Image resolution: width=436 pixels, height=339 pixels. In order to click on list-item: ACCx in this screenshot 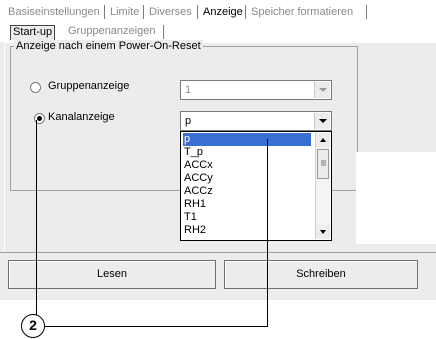, I will do `click(247, 165)`.